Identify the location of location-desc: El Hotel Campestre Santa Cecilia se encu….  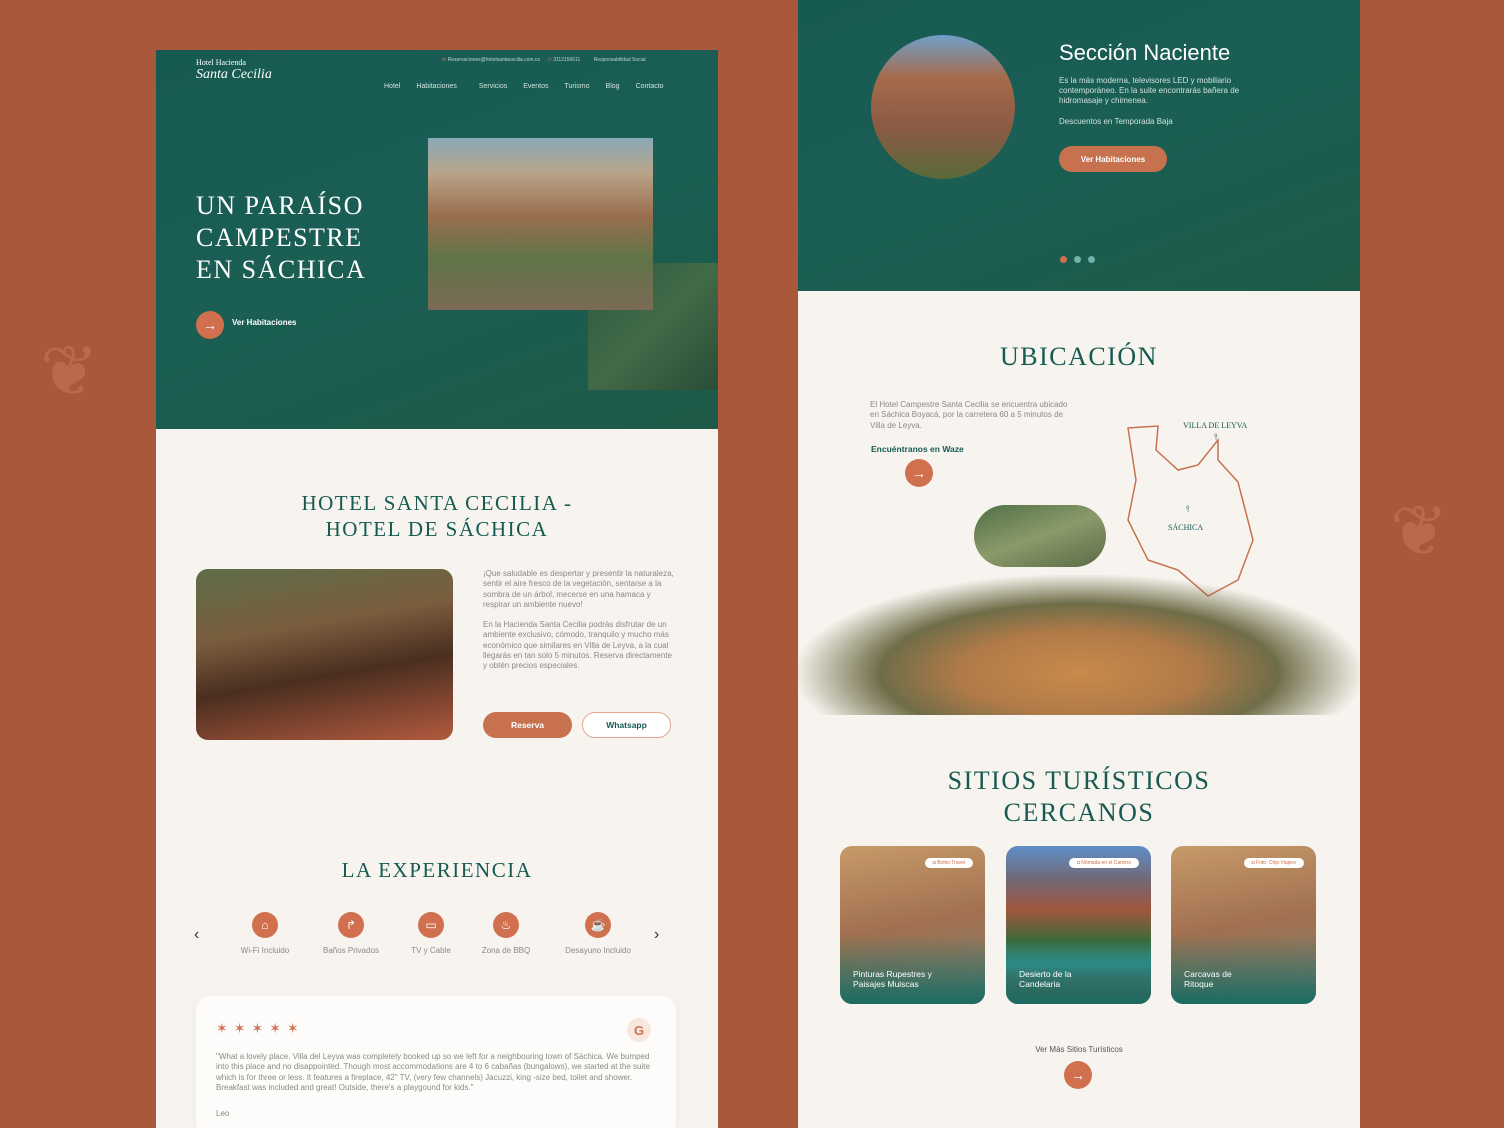
(969, 415).